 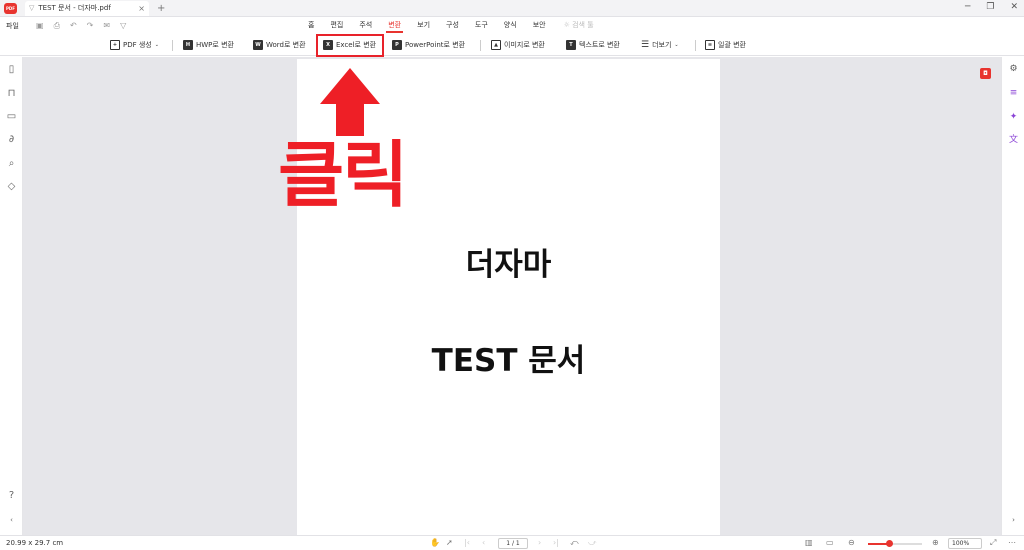 What do you see at coordinates (965, 543) in the screenshot?
I see `zoom-level-select: 100%` at bounding box center [965, 543].